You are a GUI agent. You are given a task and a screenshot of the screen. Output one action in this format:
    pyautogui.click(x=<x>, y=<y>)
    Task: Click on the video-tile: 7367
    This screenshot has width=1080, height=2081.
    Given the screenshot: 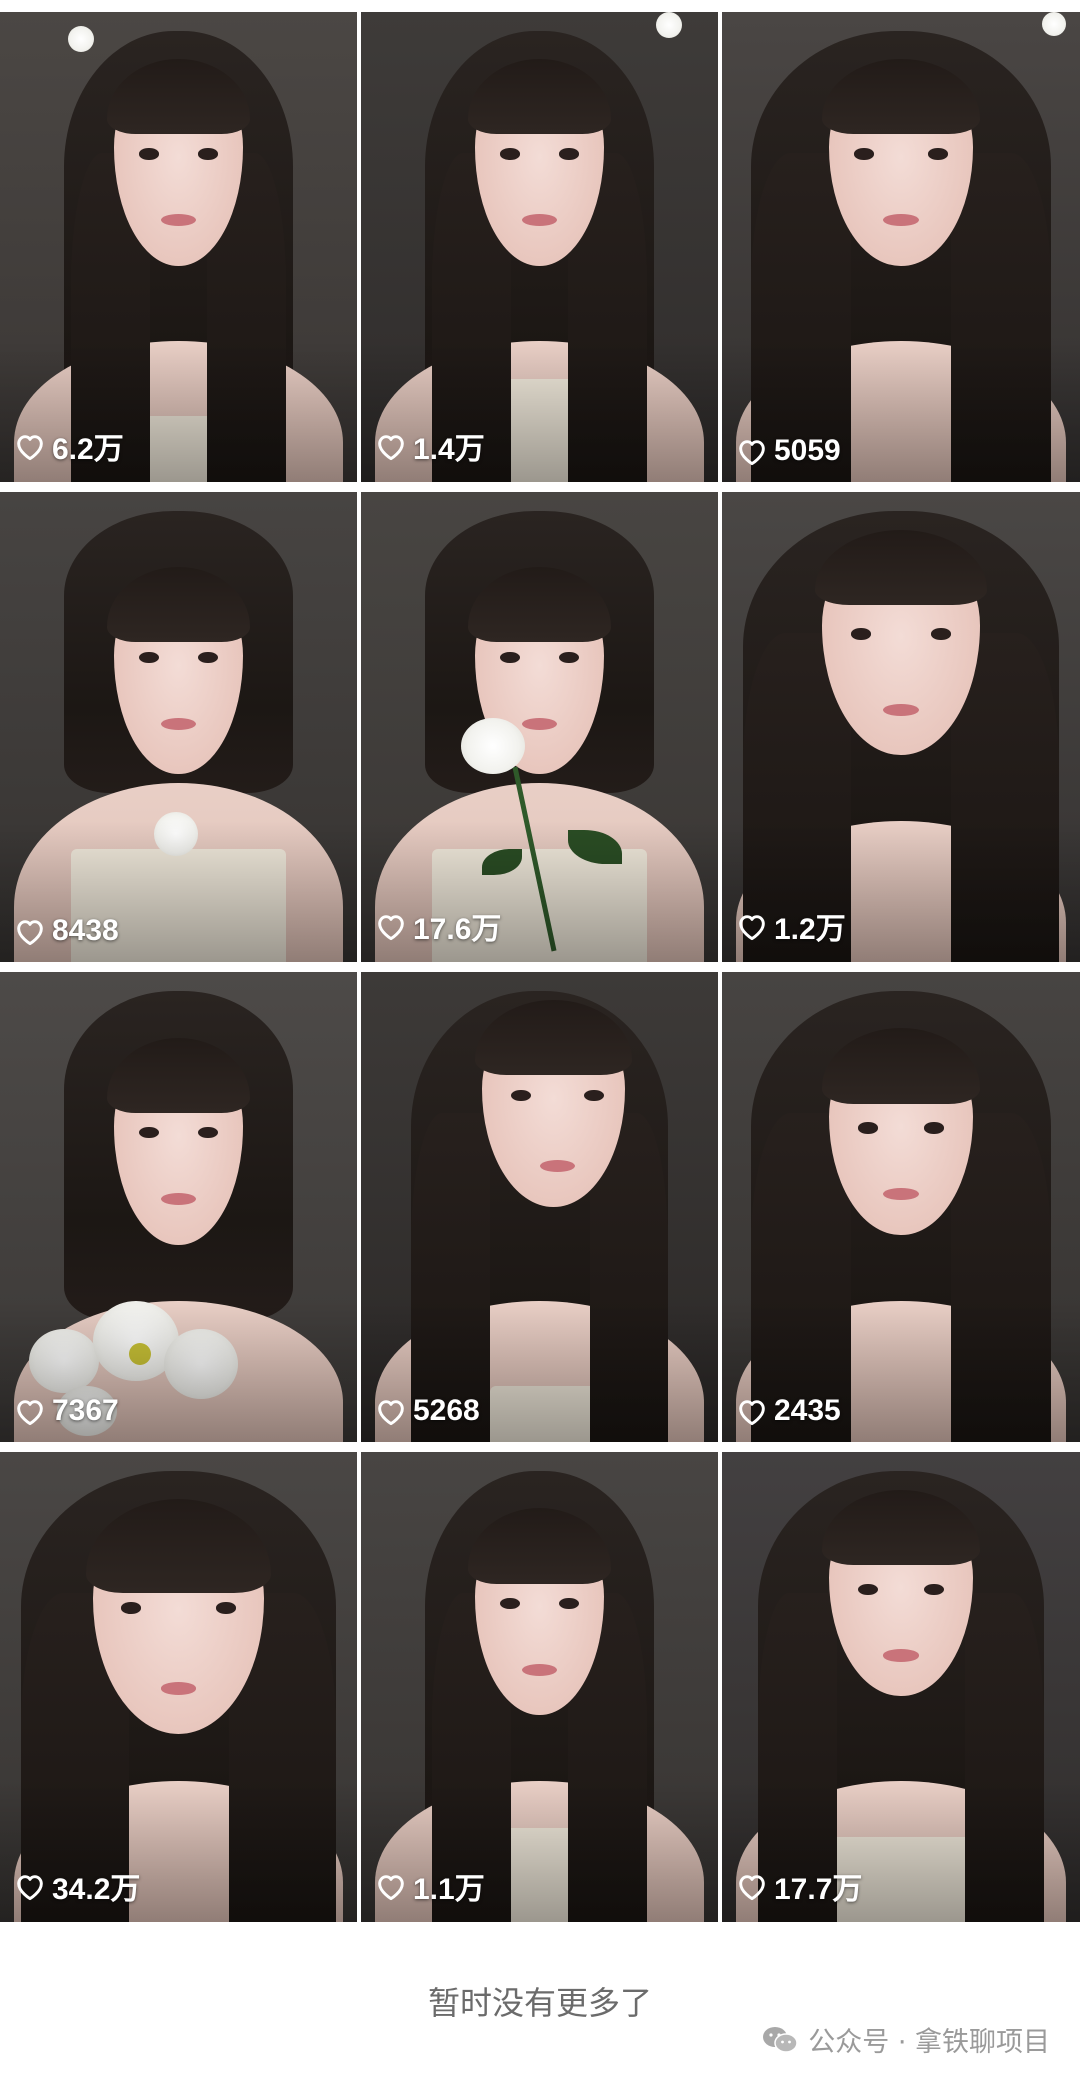 What is the action you would take?
    pyautogui.click(x=178, y=1207)
    